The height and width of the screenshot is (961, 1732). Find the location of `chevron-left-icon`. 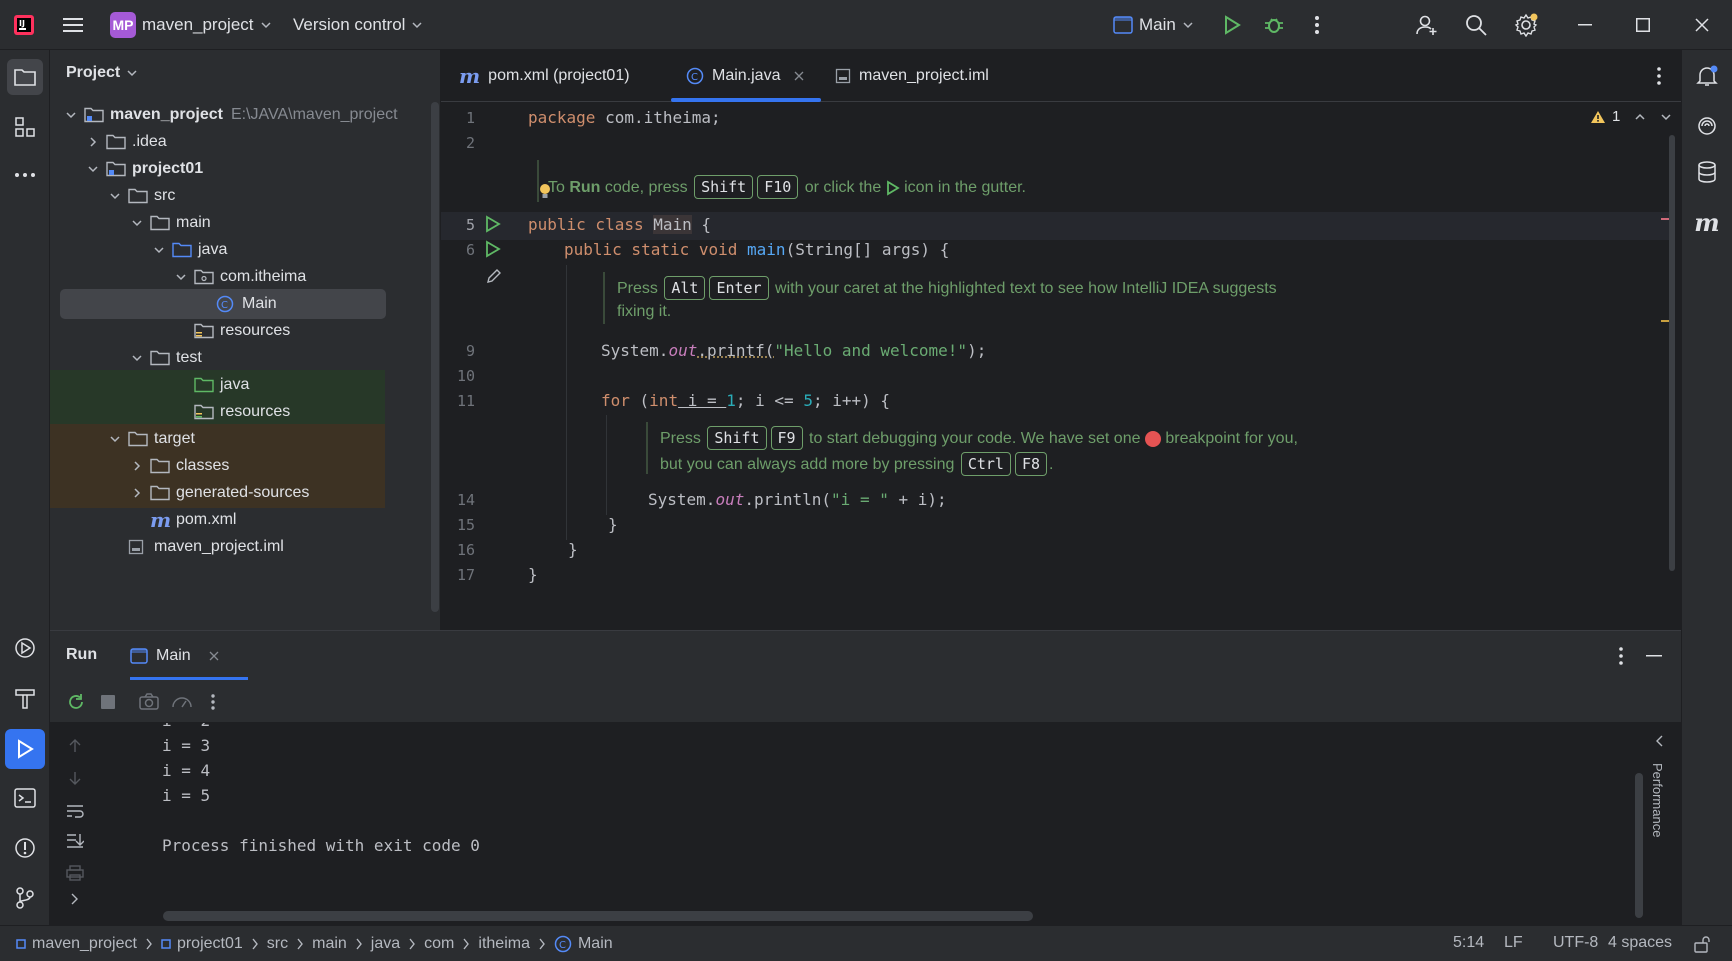

chevron-left-icon is located at coordinates (1659, 741).